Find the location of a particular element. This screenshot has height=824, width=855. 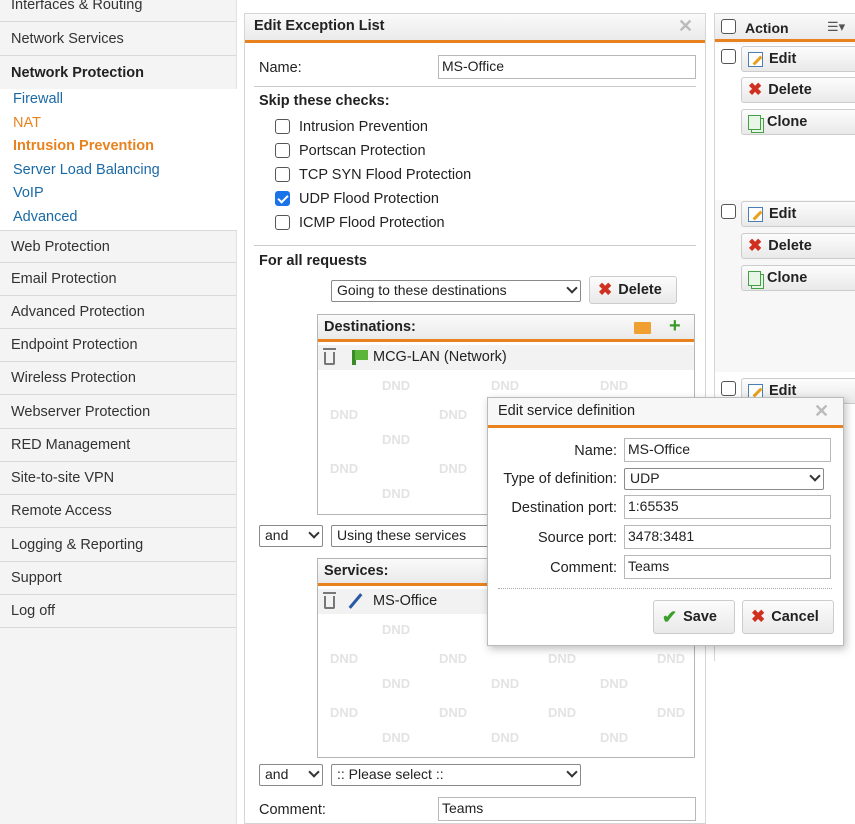

nav-advanced-protection: Advanced Protection is located at coordinates (118, 312).